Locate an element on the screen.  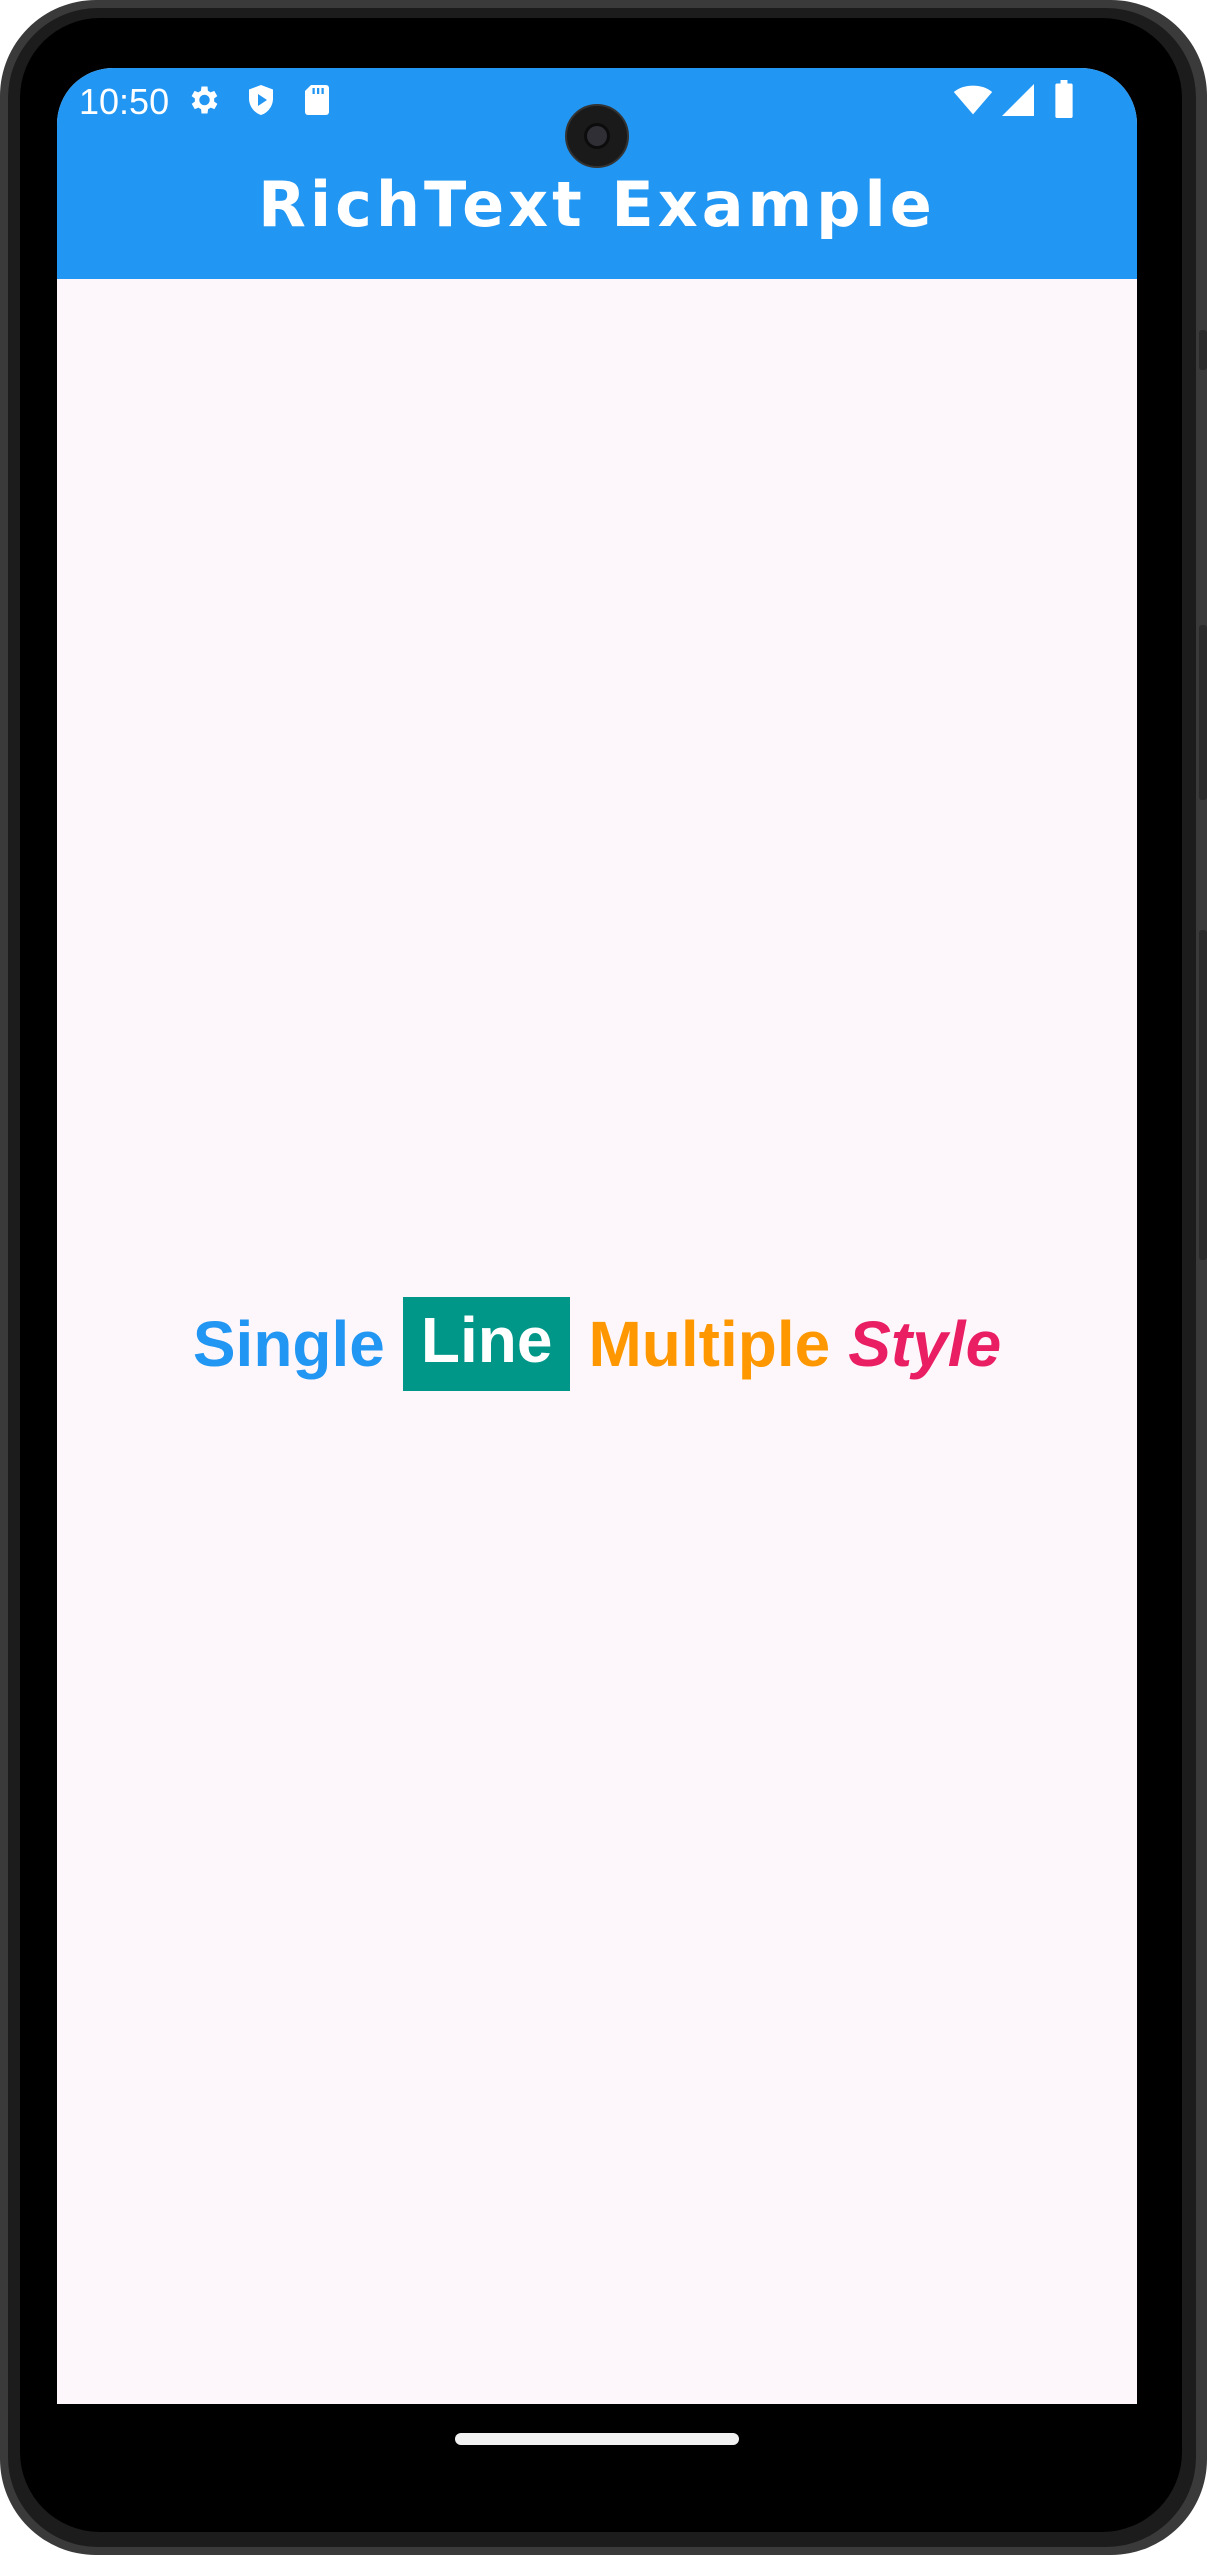
rich-text-span-multiple: Multiple is located at coordinates (709, 1344).